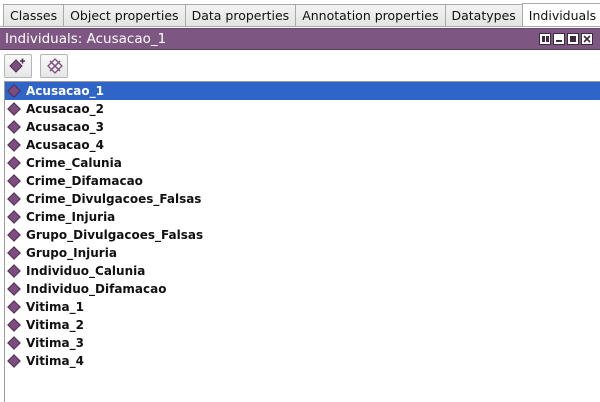 This screenshot has height=402, width=600. Describe the element at coordinates (587, 39) in the screenshot. I see `view-close-icon` at that location.